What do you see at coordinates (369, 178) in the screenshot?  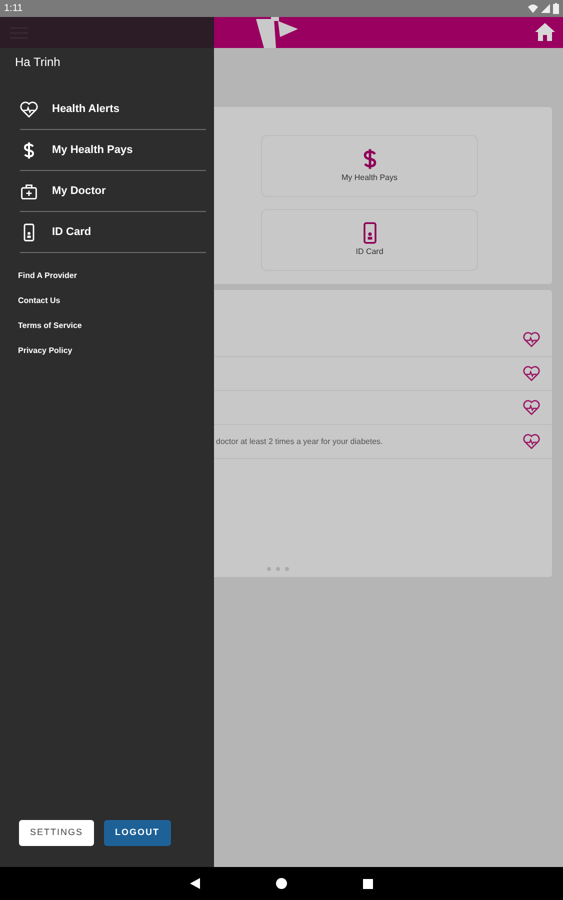 I see `tile-label: My Health Pays` at bounding box center [369, 178].